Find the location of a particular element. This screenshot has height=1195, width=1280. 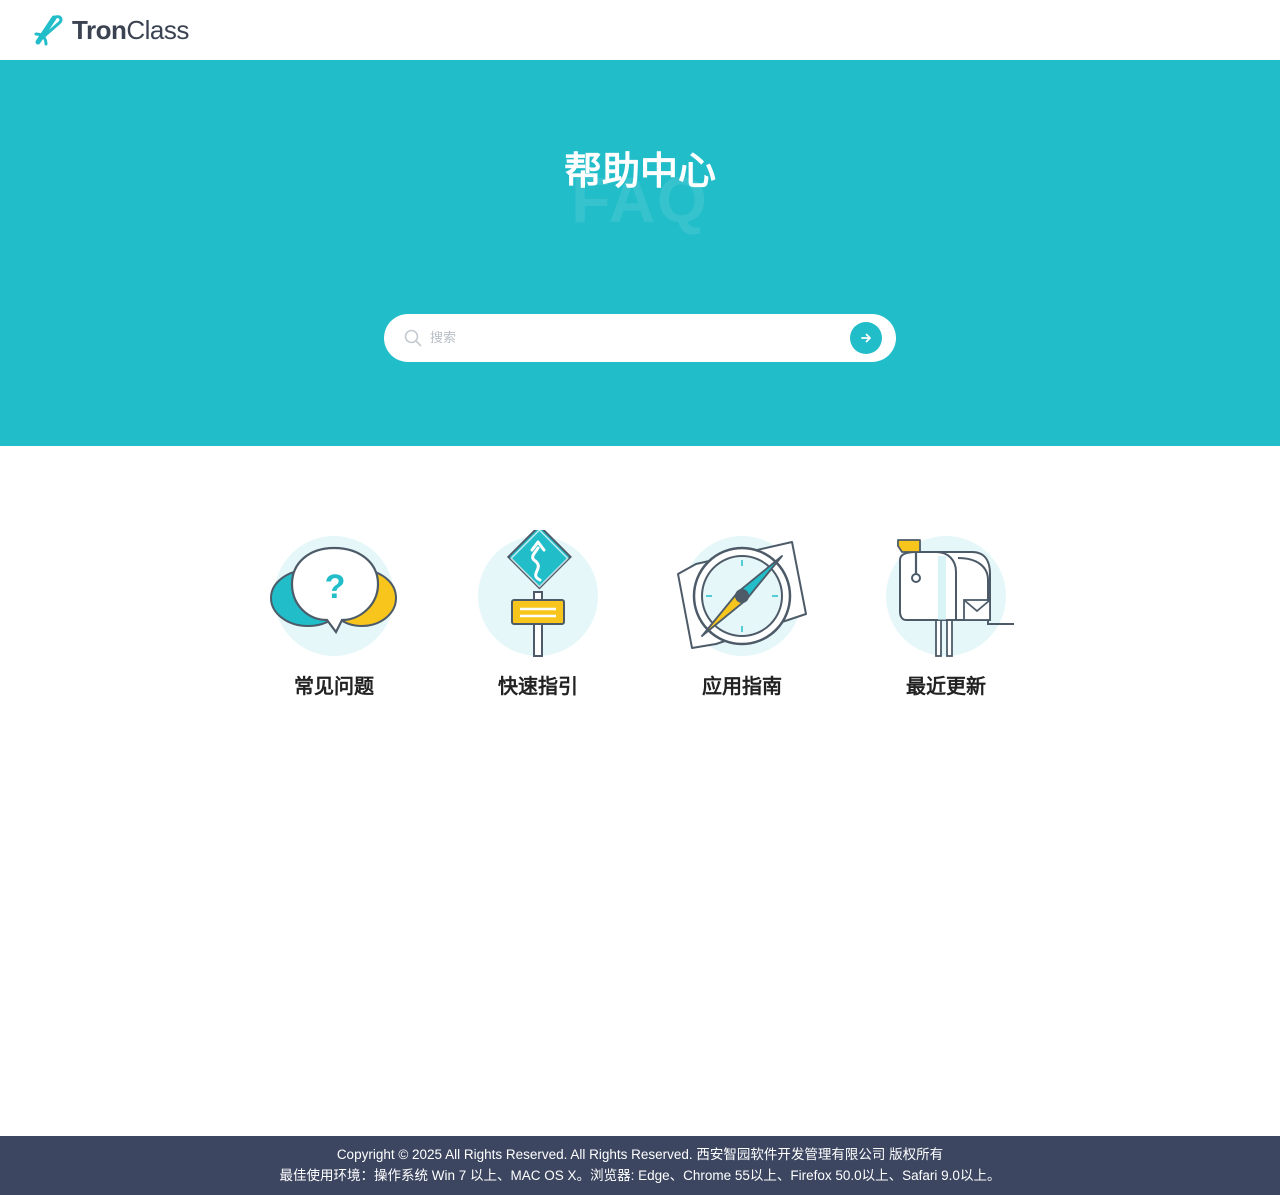

category-label: 快速指引 is located at coordinates (538, 686).